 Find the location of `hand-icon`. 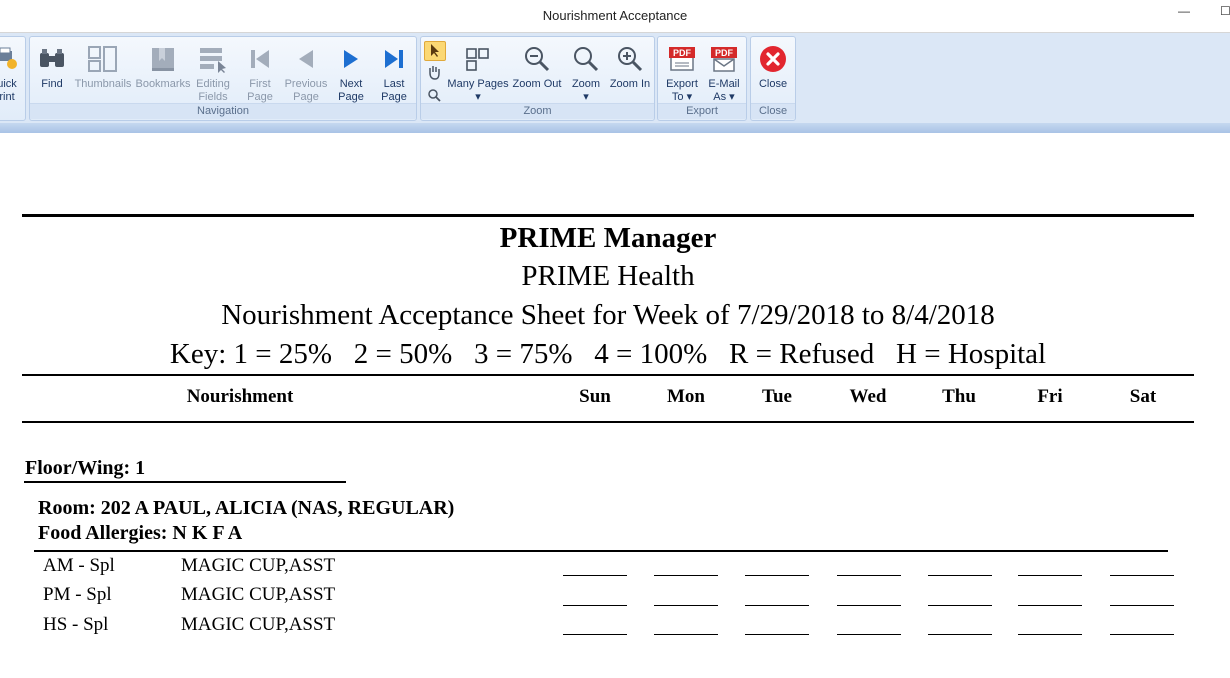

hand-icon is located at coordinates (434, 73).